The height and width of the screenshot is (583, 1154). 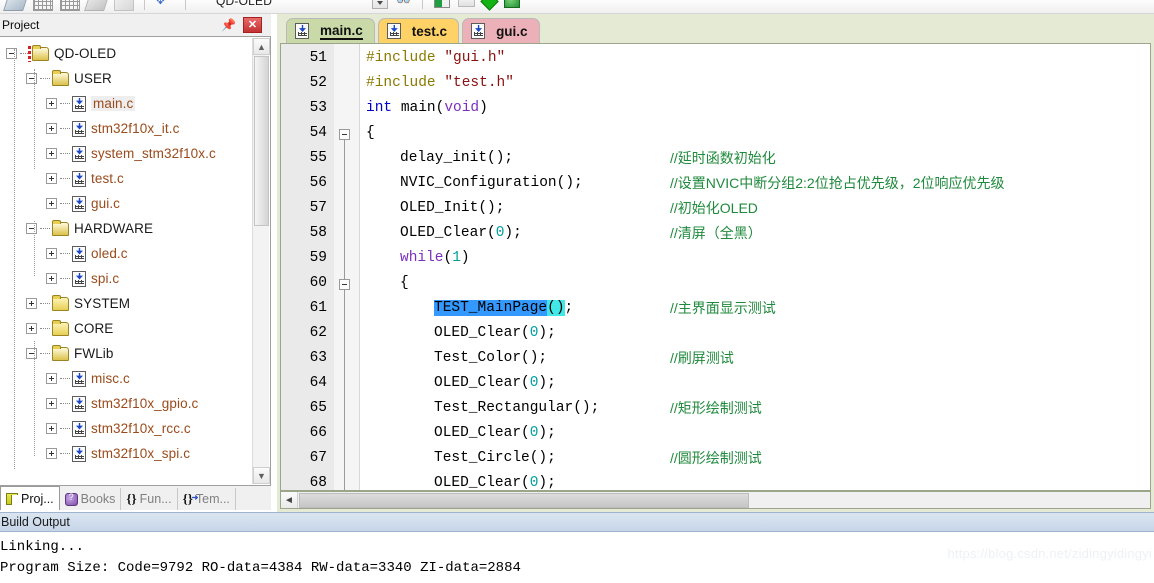 What do you see at coordinates (16, 5) in the screenshot?
I see `book-icon` at bounding box center [16, 5].